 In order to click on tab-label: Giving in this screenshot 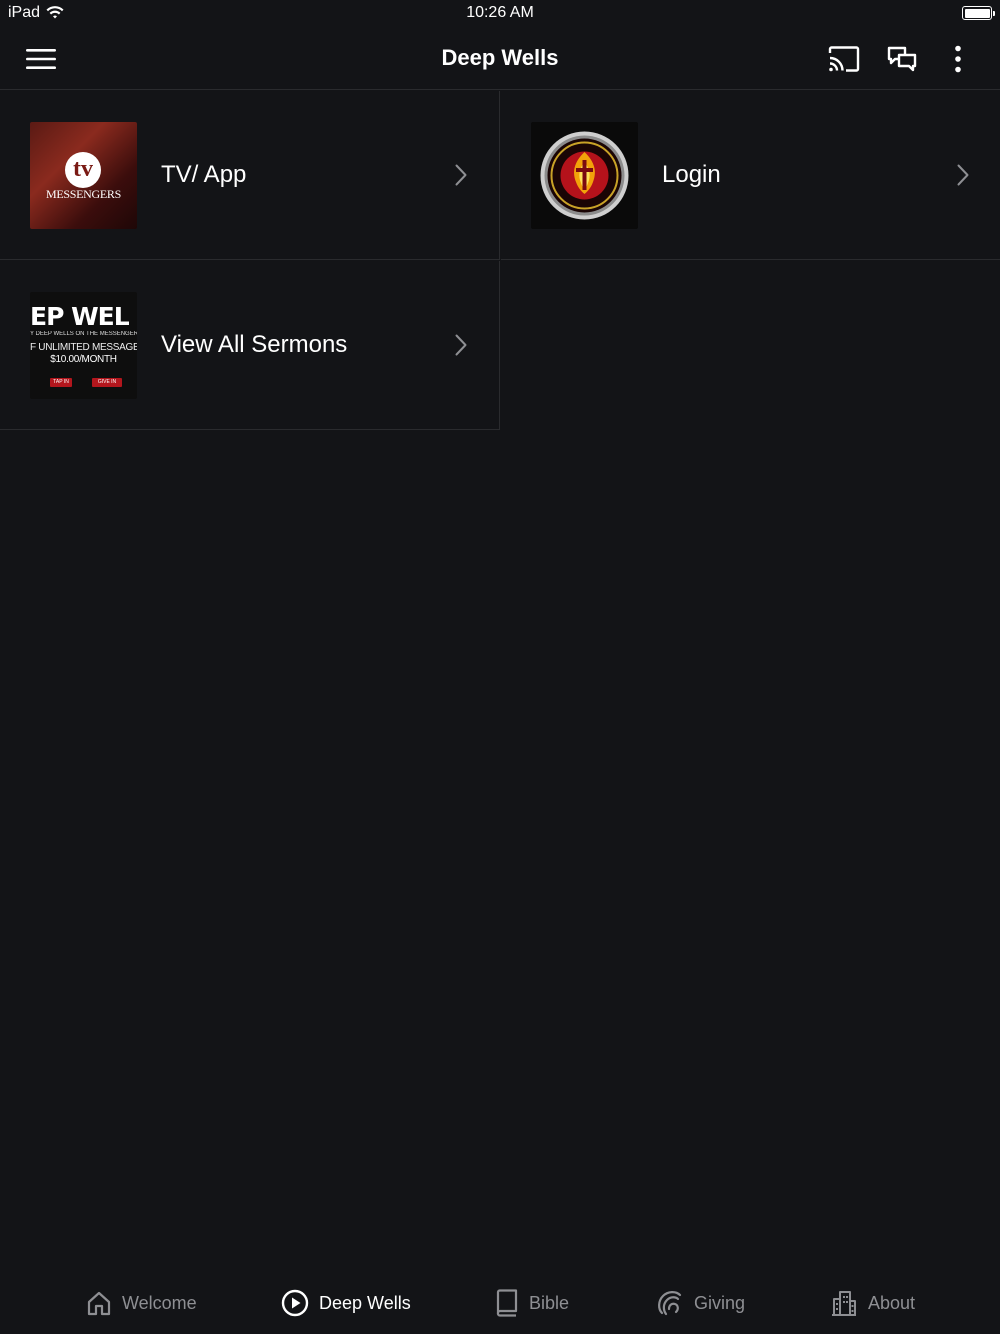, I will do `click(720, 1302)`.